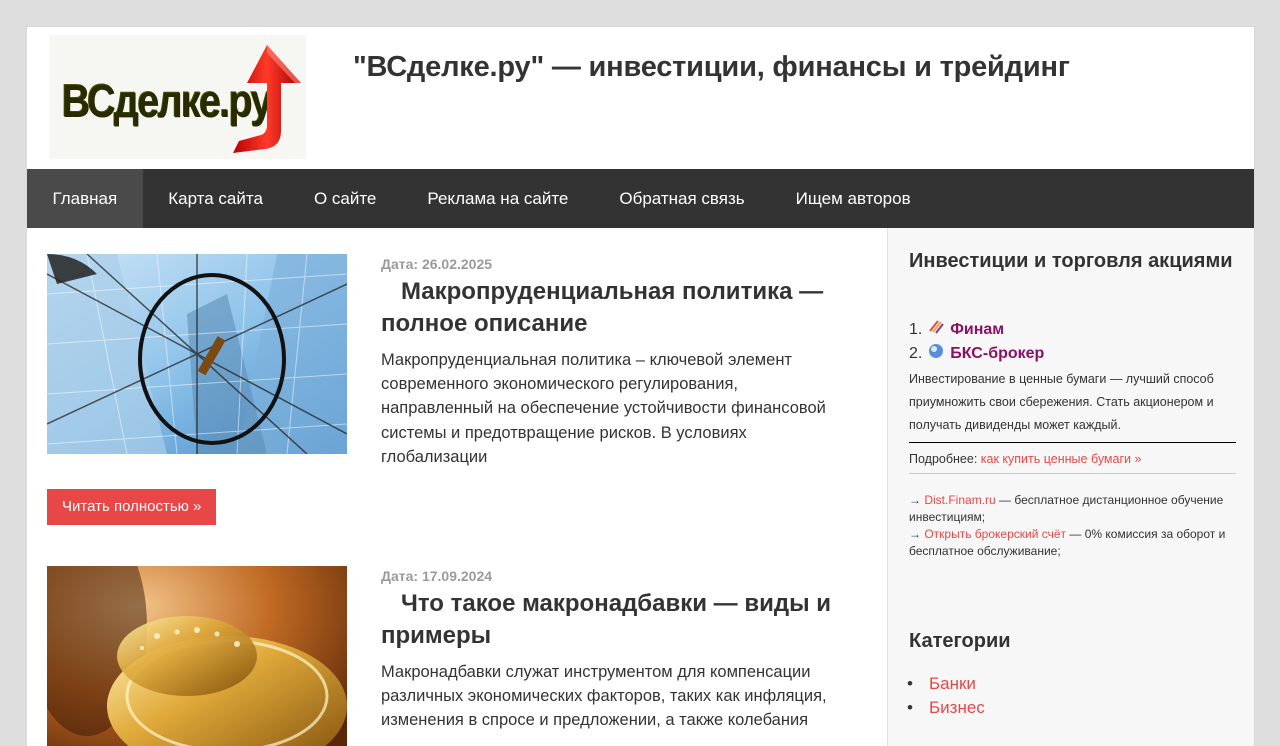 The height and width of the screenshot is (746, 1280). Describe the element at coordinates (1071, 261) in the screenshot. I see `widget-title-investments: Инвестиции и торговля акциями` at that location.